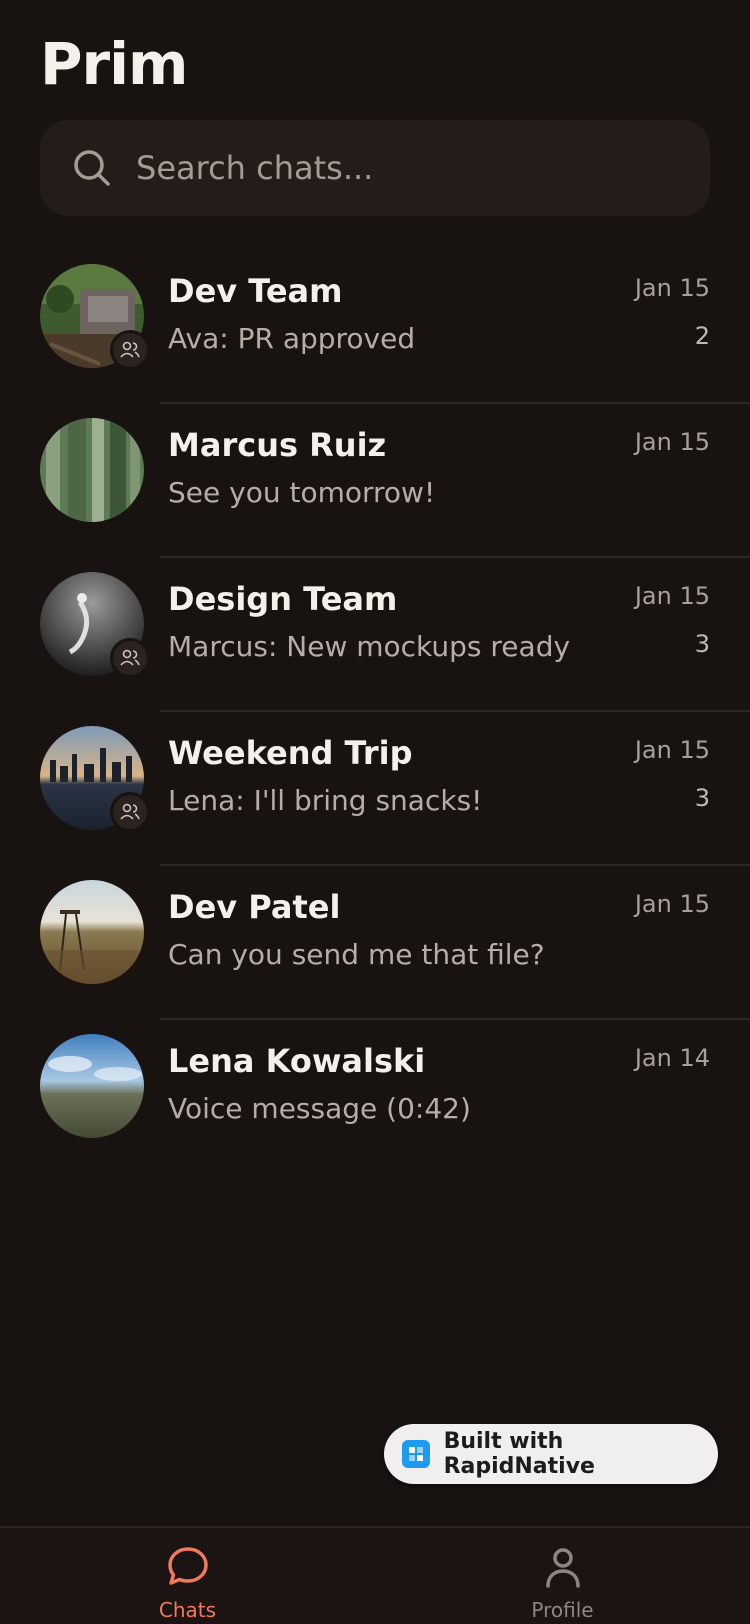 This screenshot has width=750, height=1624. What do you see at coordinates (283, 599) in the screenshot?
I see `chat-name: Design Team` at bounding box center [283, 599].